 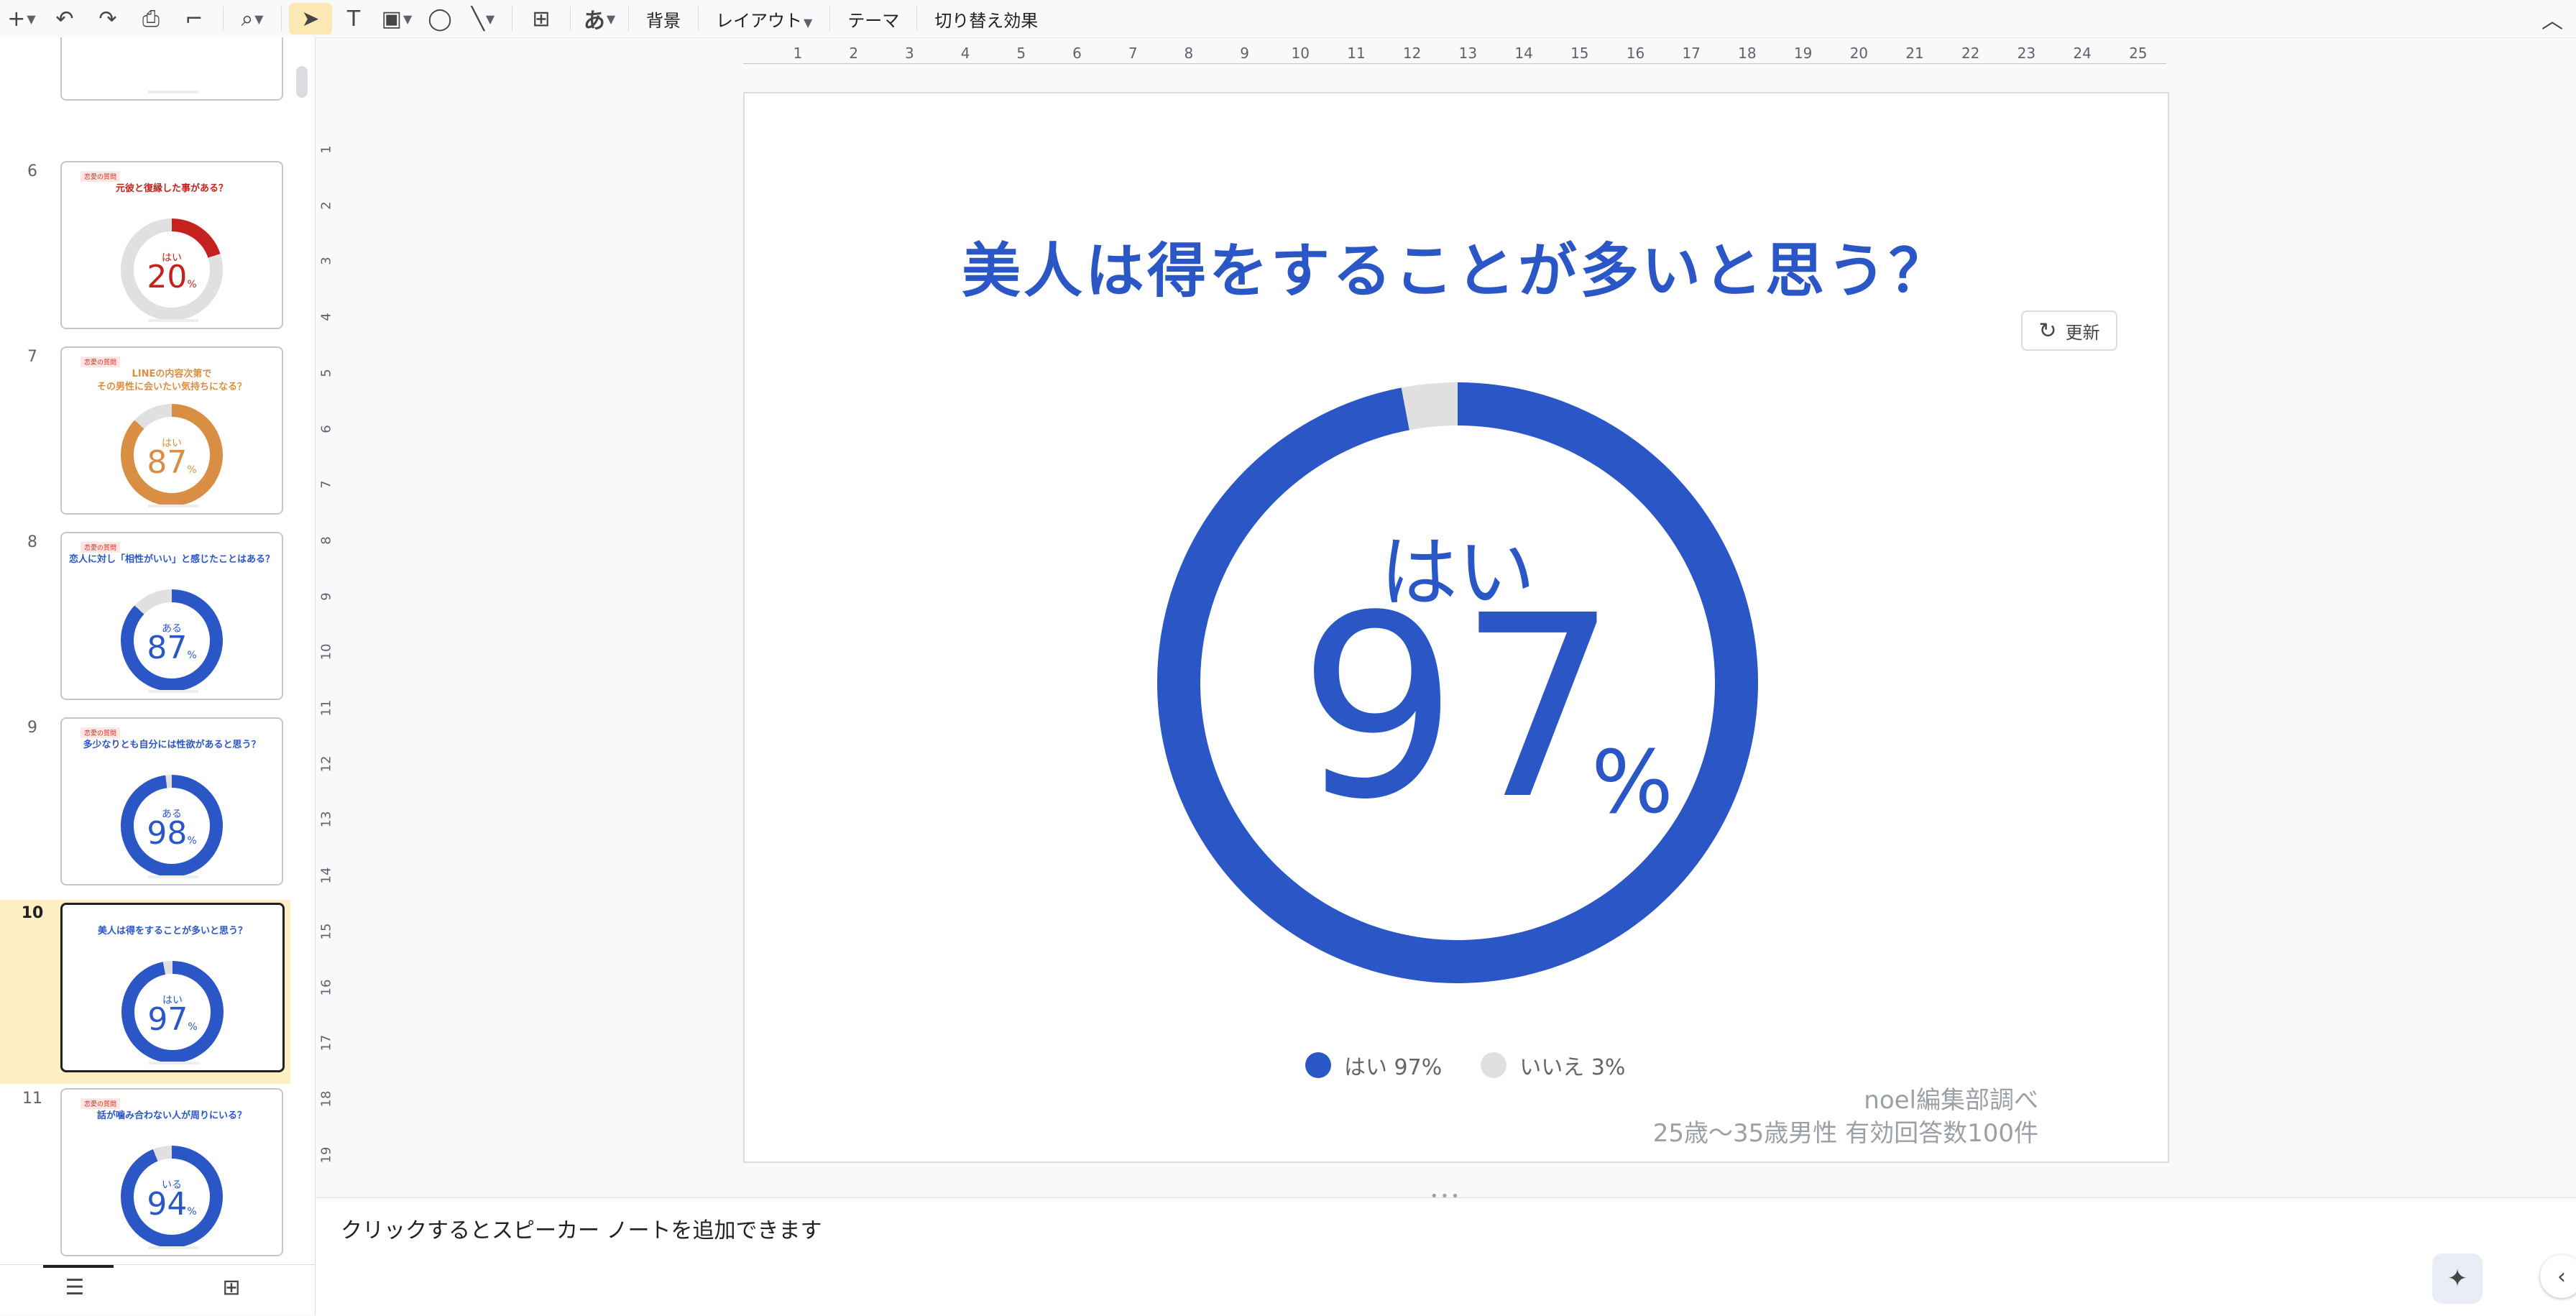 What do you see at coordinates (172, 455) in the screenshot?
I see `thumbnail-donut: はい 87%` at bounding box center [172, 455].